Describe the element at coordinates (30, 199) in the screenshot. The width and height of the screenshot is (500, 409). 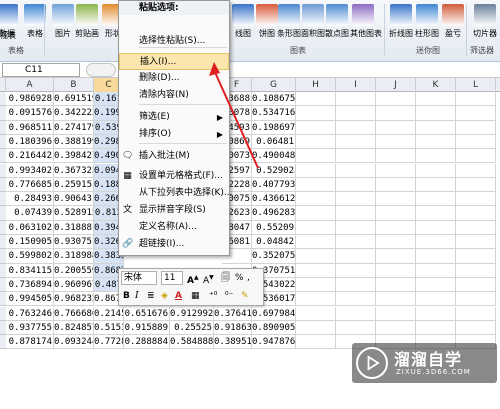
I see `table-cell: 0.28493` at that location.